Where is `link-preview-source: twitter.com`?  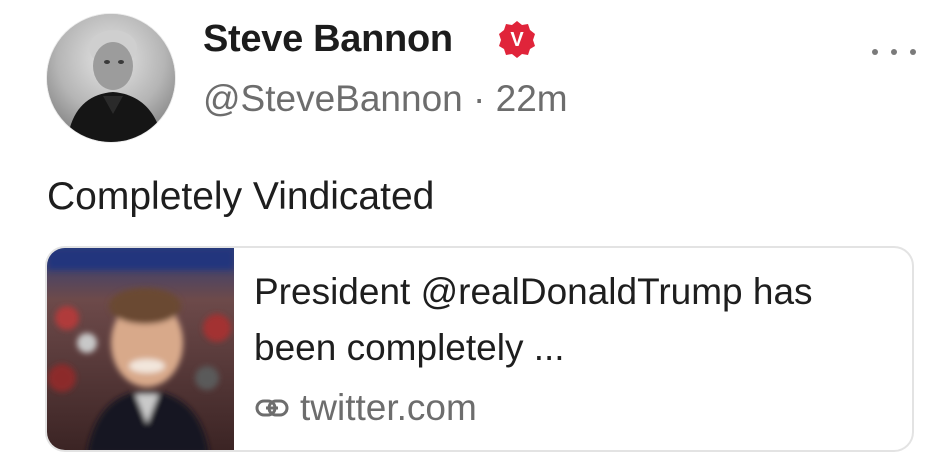 link-preview-source: twitter.com is located at coordinates (365, 408).